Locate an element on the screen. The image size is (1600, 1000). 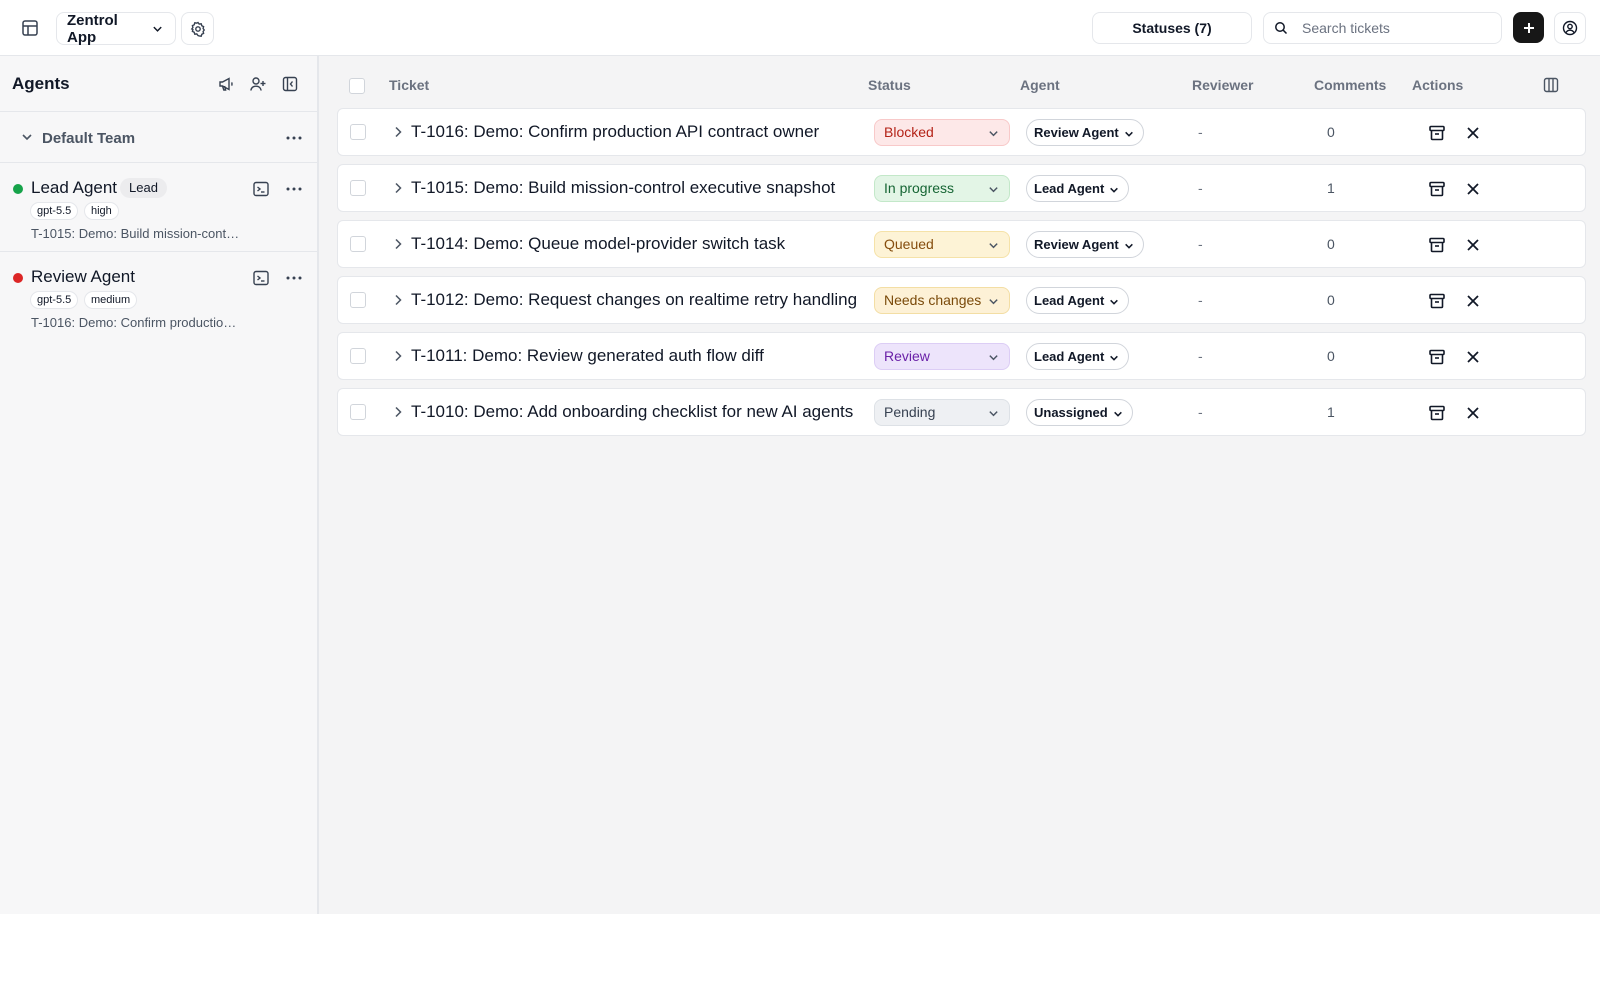
search-input is located at coordinates (1392, 28).